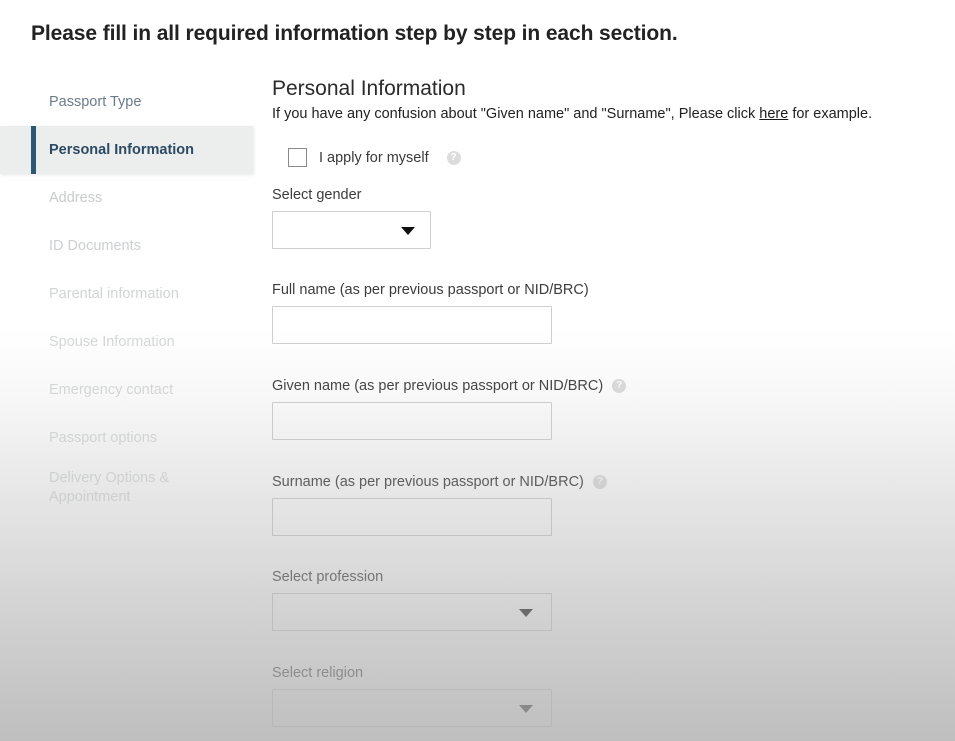  I want to click on sidebar-item-delivery-options-appointment: Delivery Options & Appointment, so click(128, 490).